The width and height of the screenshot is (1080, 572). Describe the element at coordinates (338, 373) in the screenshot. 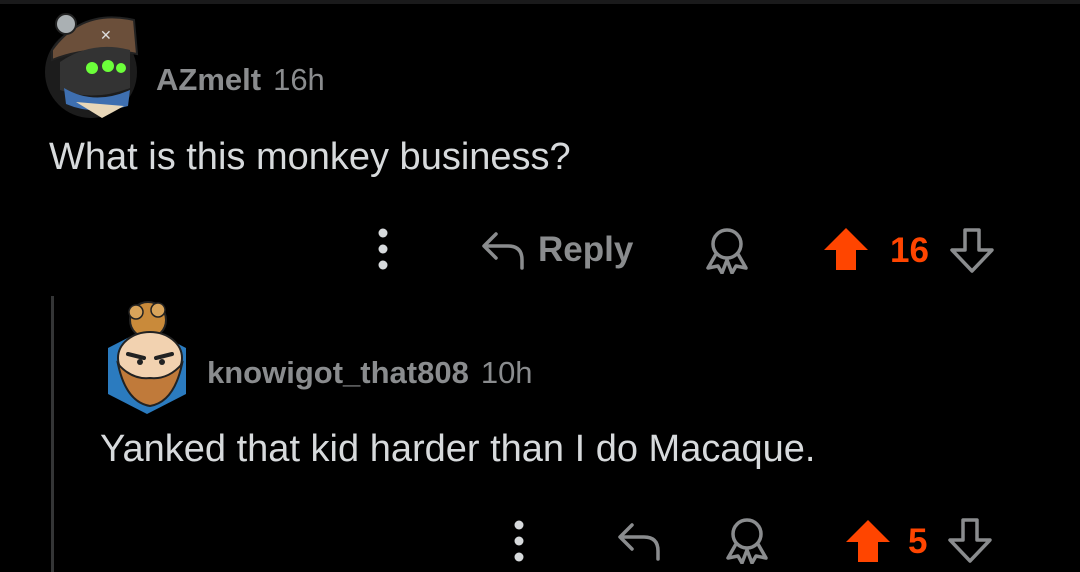

I see `username: knowigot_that808` at that location.